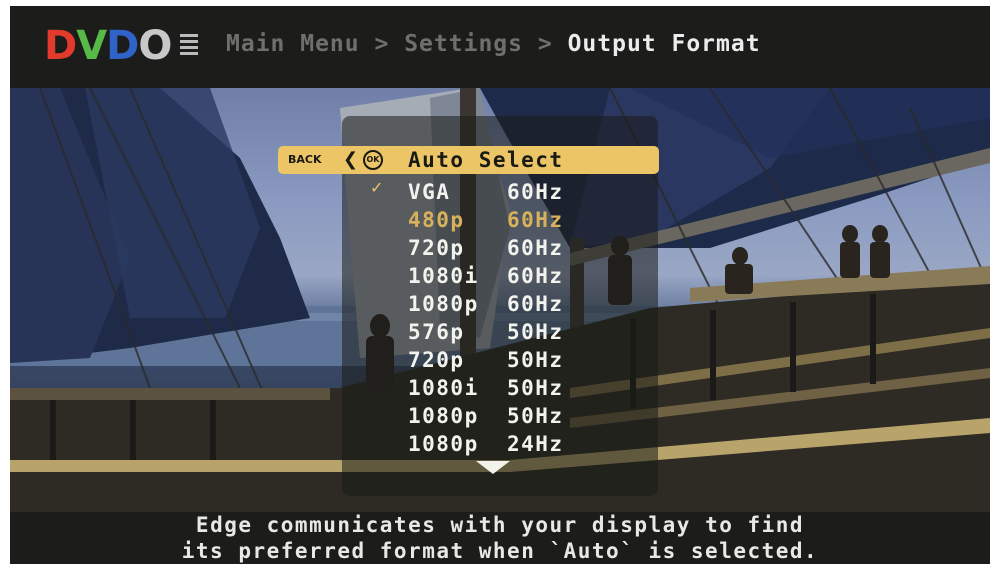 The image size is (991, 565). What do you see at coordinates (351, 159) in the screenshot?
I see `back-arrow-icon: ❮` at bounding box center [351, 159].